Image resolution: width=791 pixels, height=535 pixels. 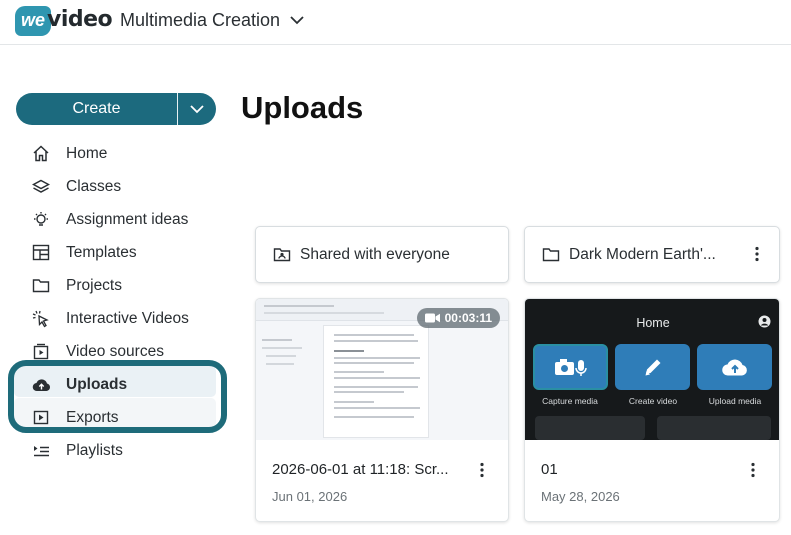 What do you see at coordinates (125, 186) in the screenshot?
I see `sidebar-item-classes: Classes` at bounding box center [125, 186].